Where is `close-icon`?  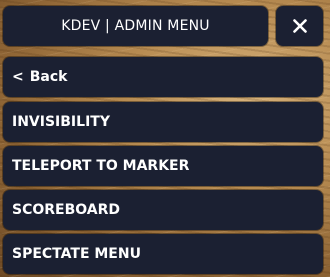 close-icon is located at coordinates (299, 26).